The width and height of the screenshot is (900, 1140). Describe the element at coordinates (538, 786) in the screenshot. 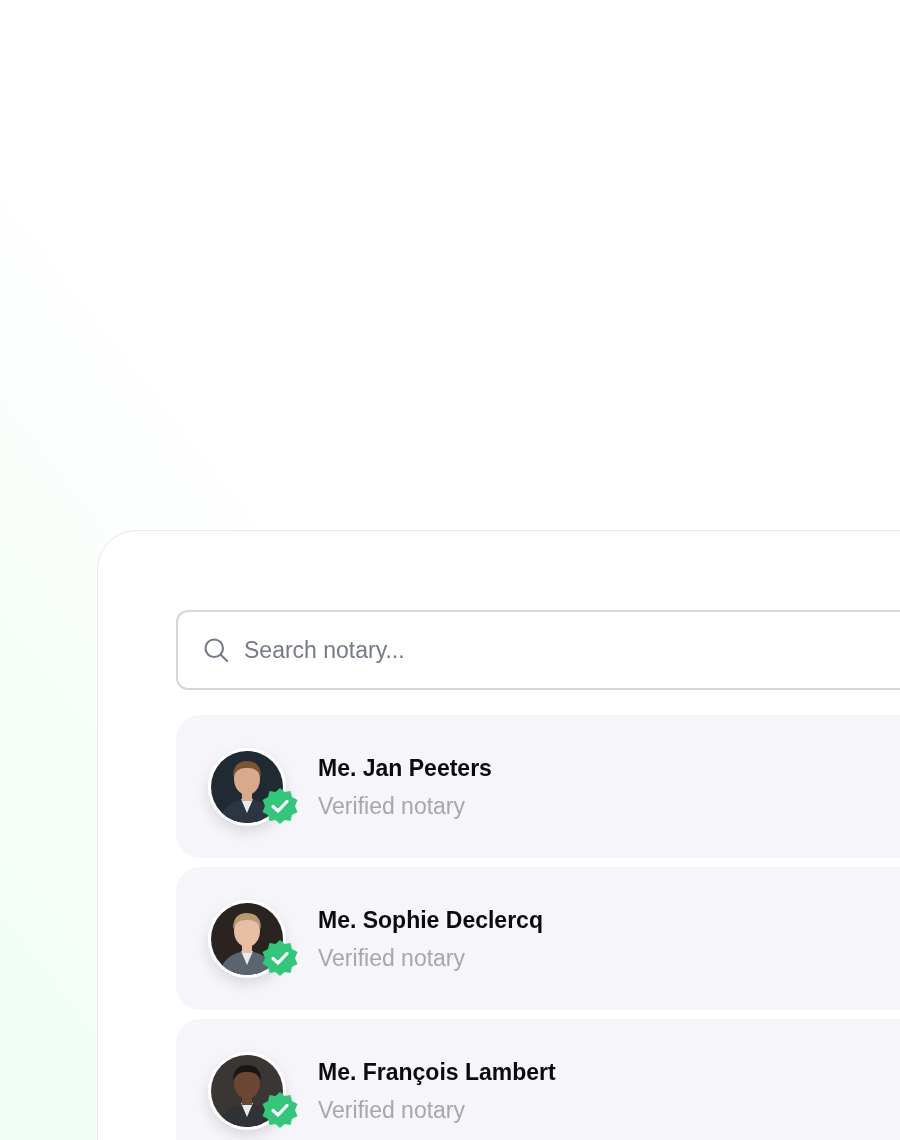

I see `notary-item: Me. Jan Peeters Verified notary` at that location.